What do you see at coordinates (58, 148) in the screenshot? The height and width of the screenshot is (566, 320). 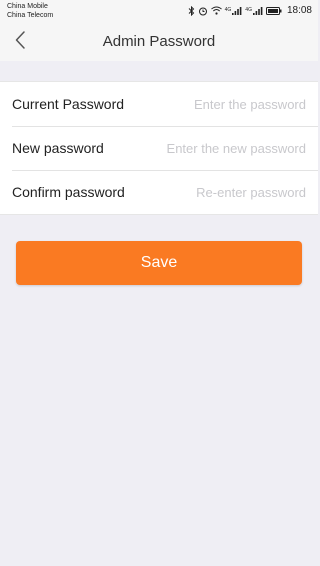 I see `new-password-label: New password` at bounding box center [58, 148].